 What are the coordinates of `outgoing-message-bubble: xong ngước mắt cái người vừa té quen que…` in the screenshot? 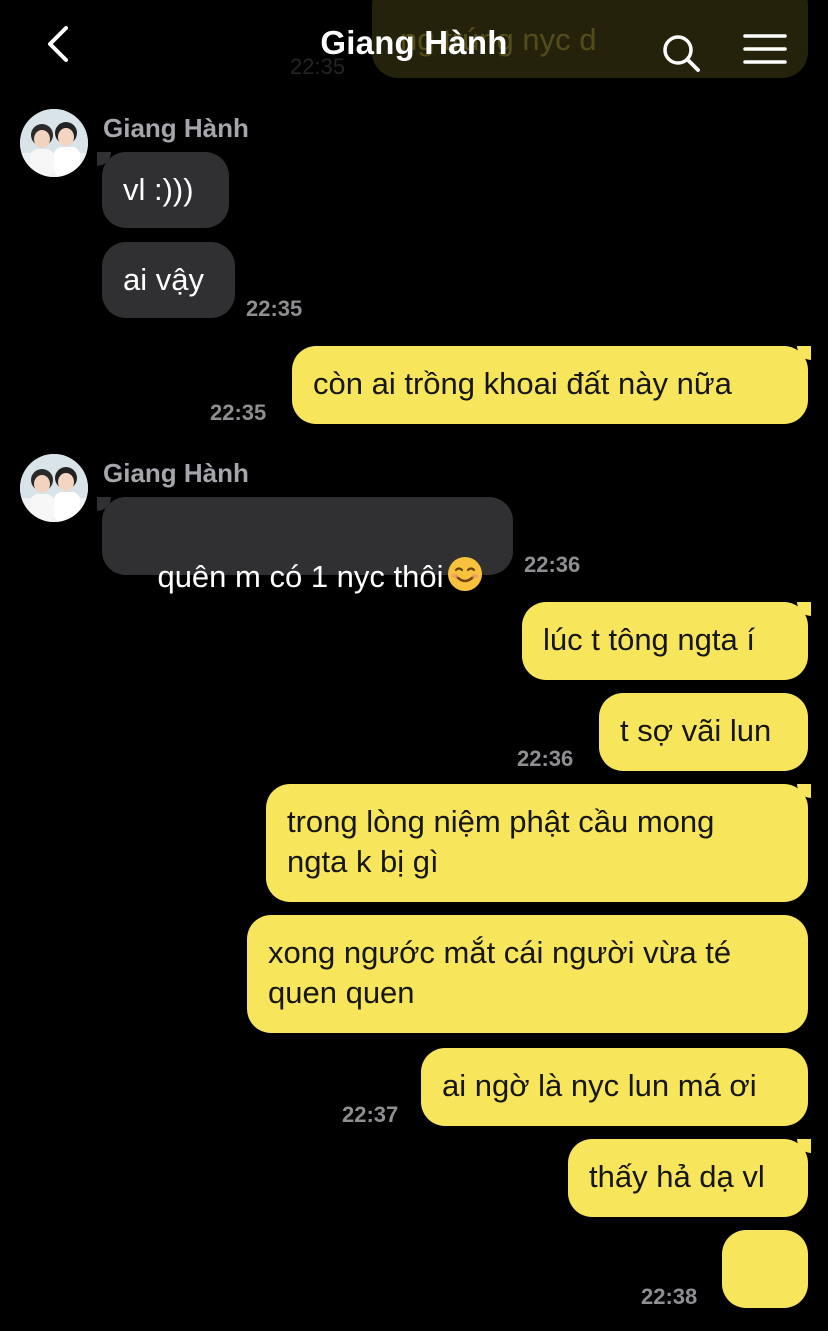 It's located at (527, 974).